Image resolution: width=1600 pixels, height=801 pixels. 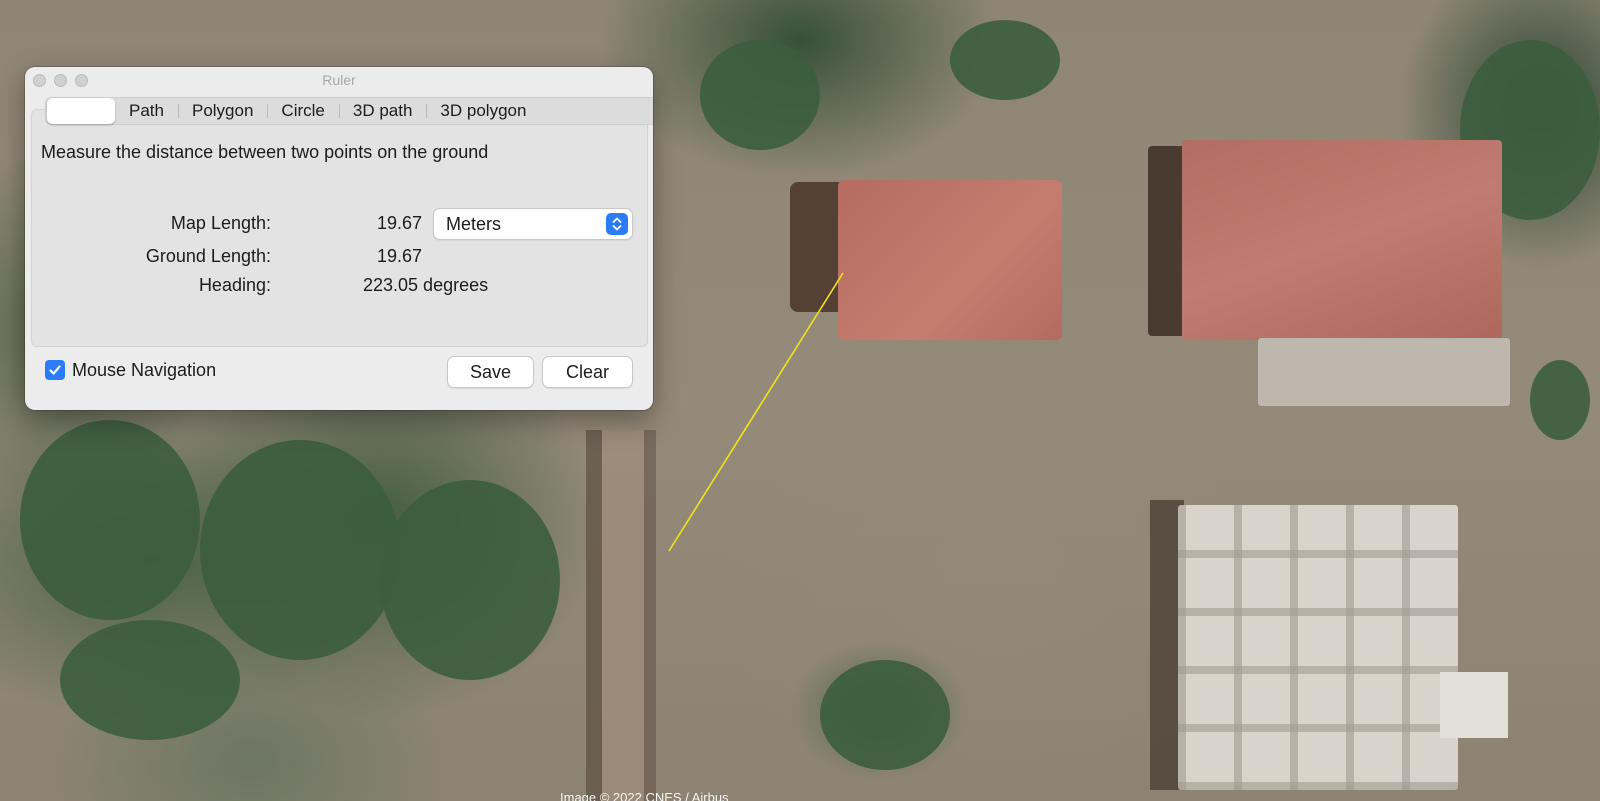 I want to click on unit-select-value: Meters, so click(x=474, y=223).